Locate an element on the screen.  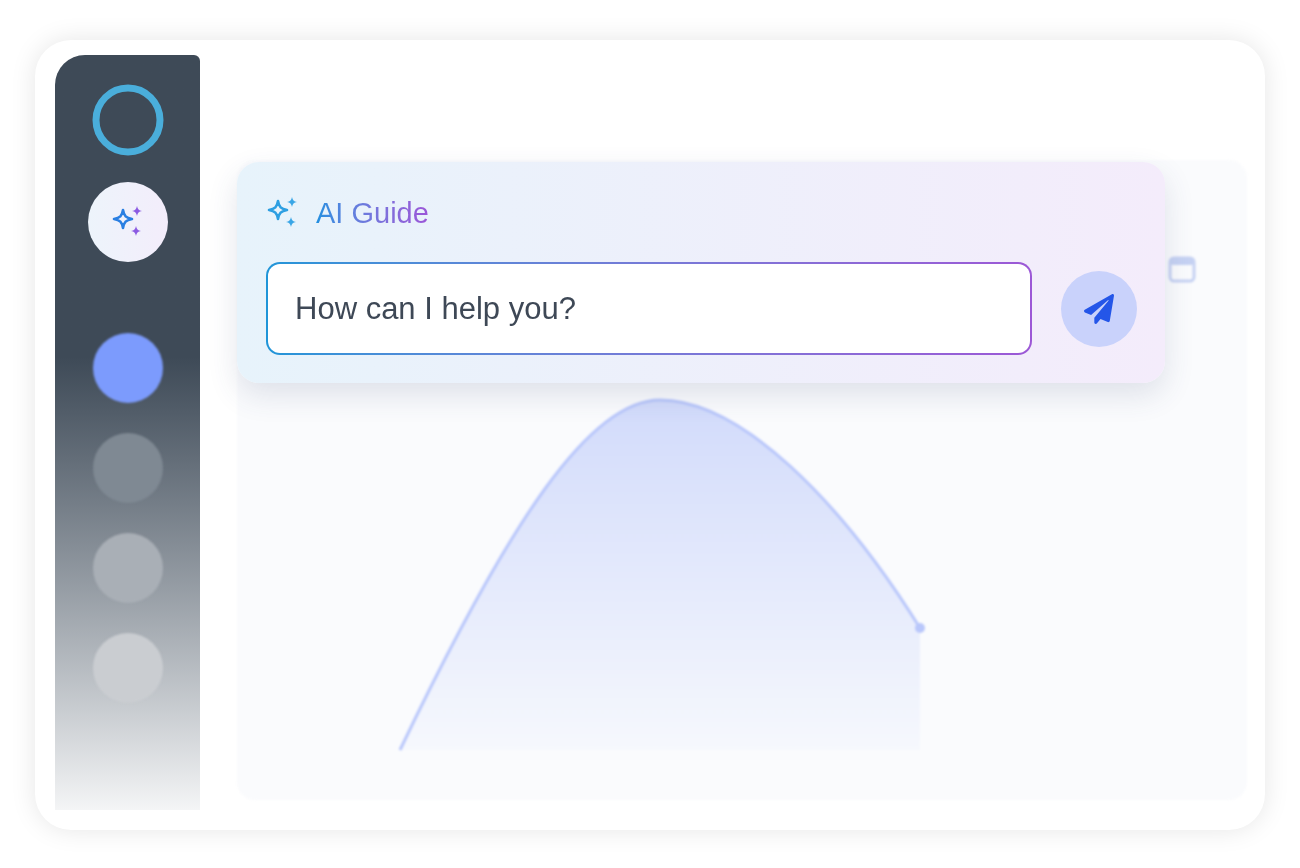
input-field: How can I help you? is located at coordinates (649, 308).